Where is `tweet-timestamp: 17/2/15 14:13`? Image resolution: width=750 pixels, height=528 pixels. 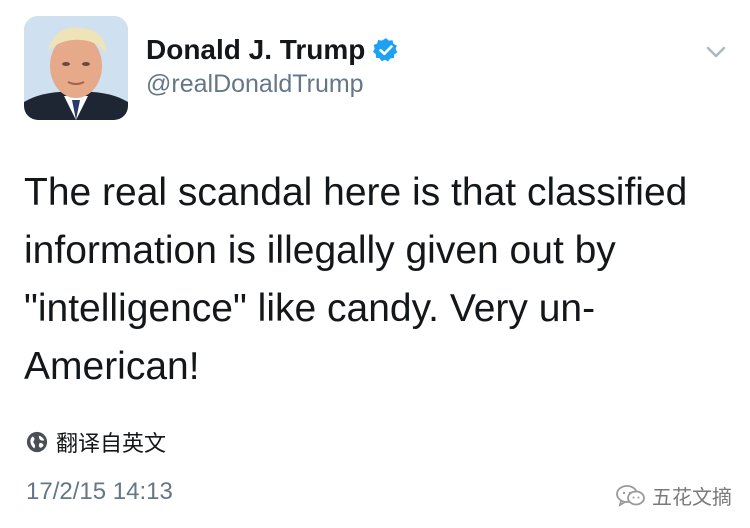 tweet-timestamp: 17/2/15 14:13 is located at coordinates (99, 492).